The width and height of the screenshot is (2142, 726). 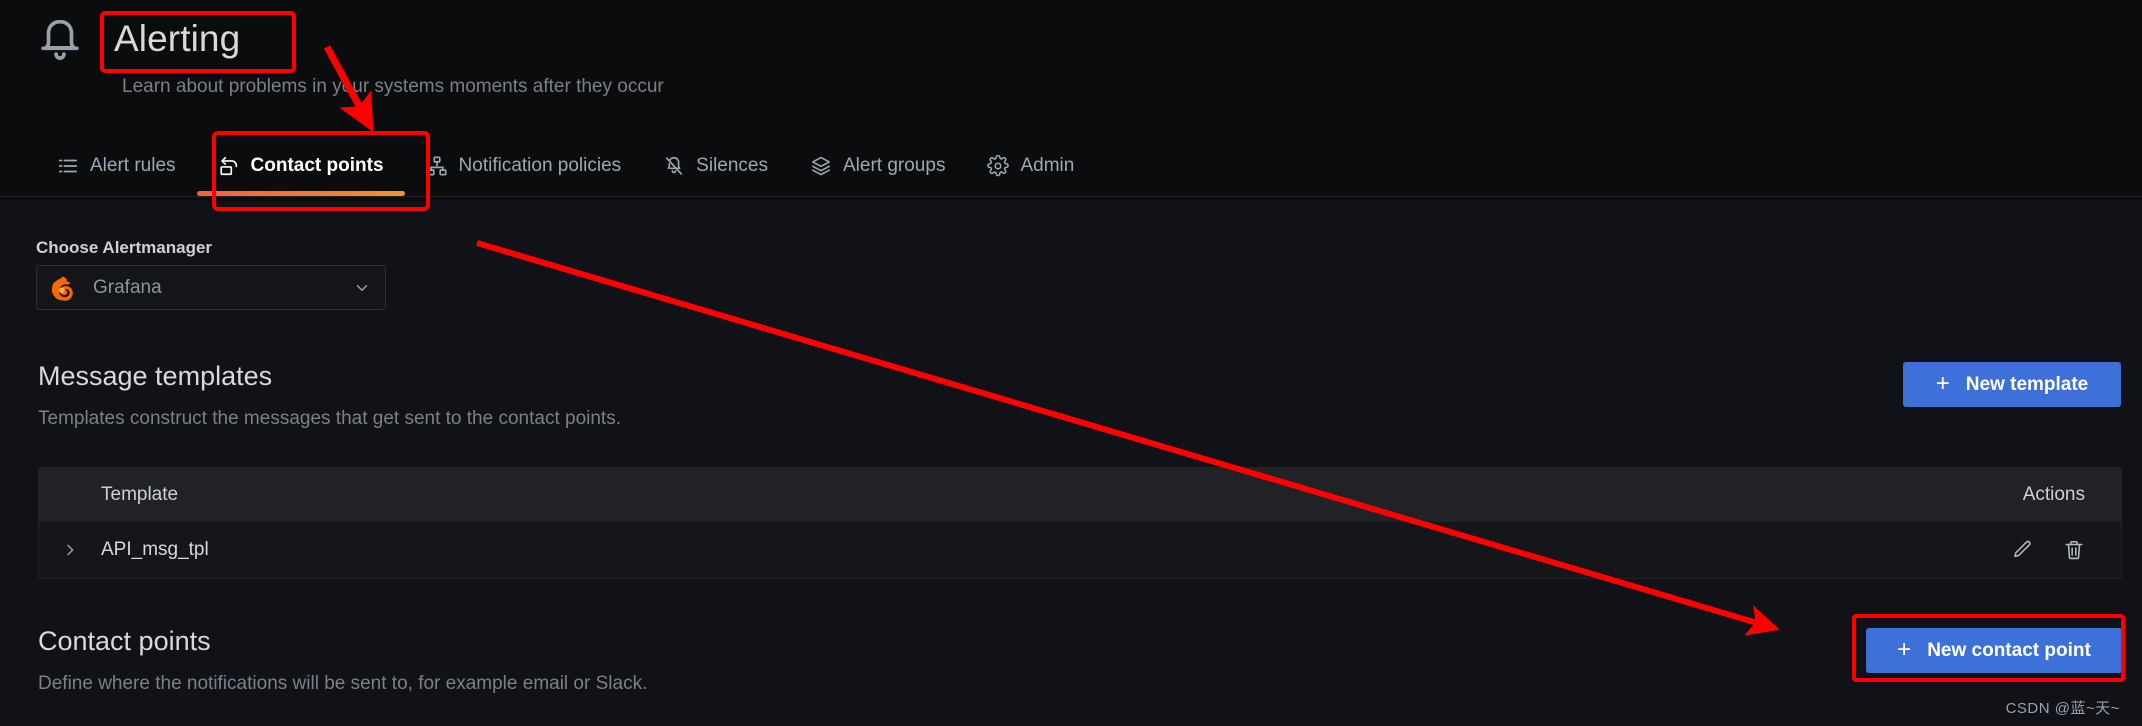 What do you see at coordinates (177, 38) in the screenshot?
I see `page-title: Alerting` at bounding box center [177, 38].